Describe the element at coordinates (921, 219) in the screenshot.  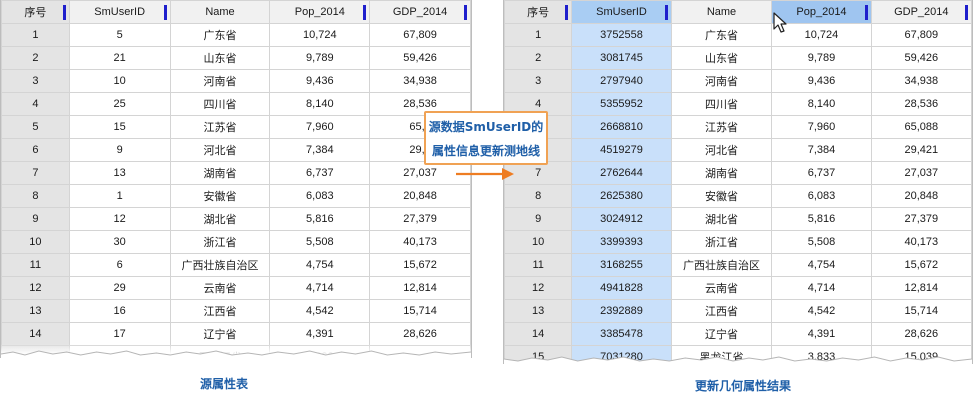
I see `gdp-2014-cell: 27,379` at that location.